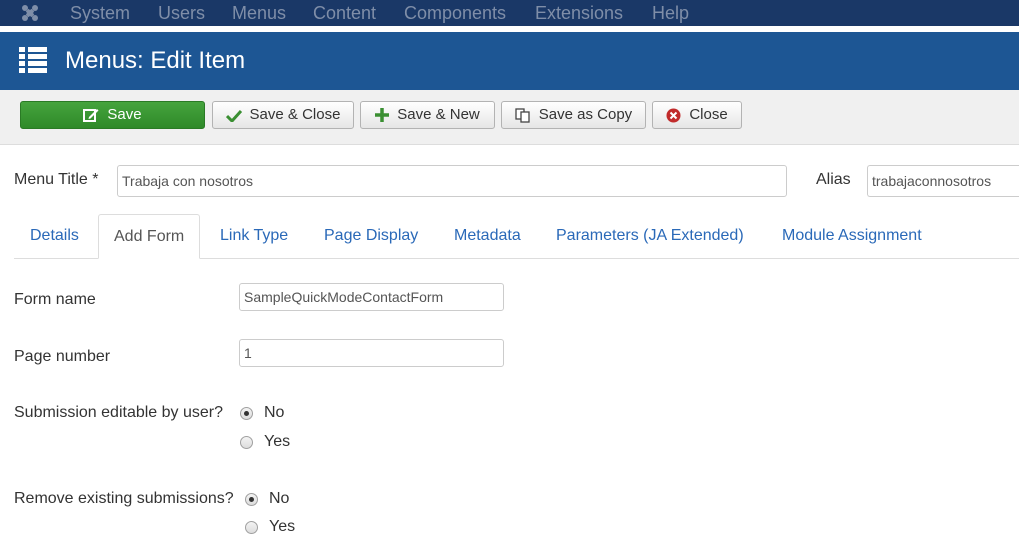 The image size is (1019, 551). What do you see at coordinates (277, 442) in the screenshot?
I see `editable-yes-label: Yes` at bounding box center [277, 442].